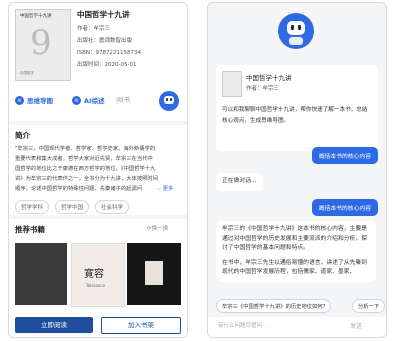  What do you see at coordinates (30, 229) in the screenshot?
I see `recommend-heading: 推荐书籍` at bounding box center [30, 229].